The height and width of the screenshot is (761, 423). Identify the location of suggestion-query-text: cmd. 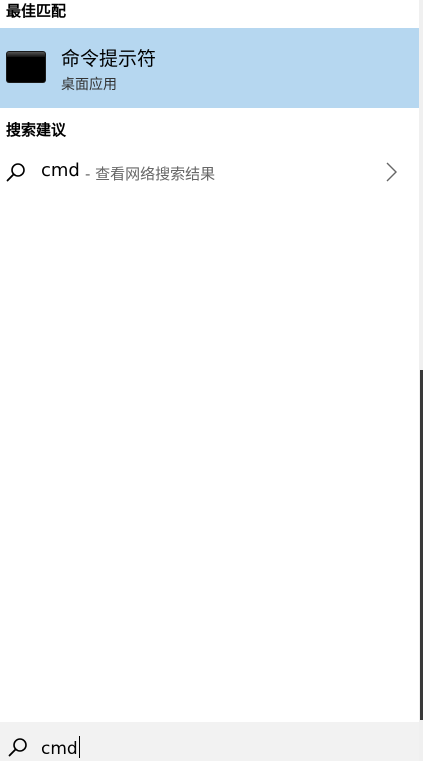
(60, 170).